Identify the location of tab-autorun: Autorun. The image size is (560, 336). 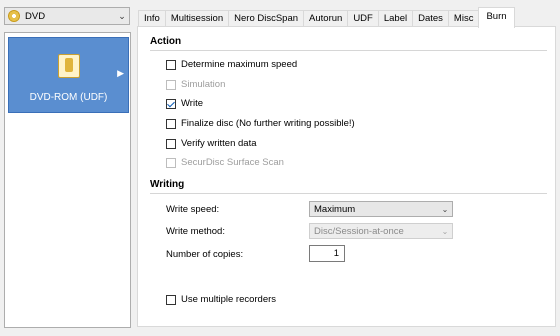
(326, 18).